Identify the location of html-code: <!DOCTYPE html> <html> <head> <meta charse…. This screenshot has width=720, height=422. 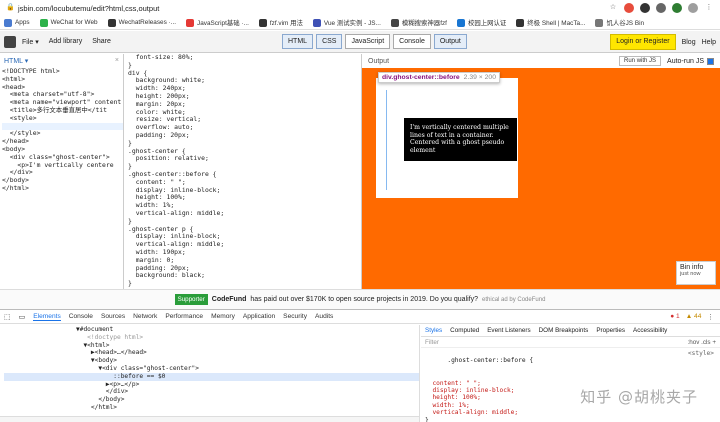
(61, 130).